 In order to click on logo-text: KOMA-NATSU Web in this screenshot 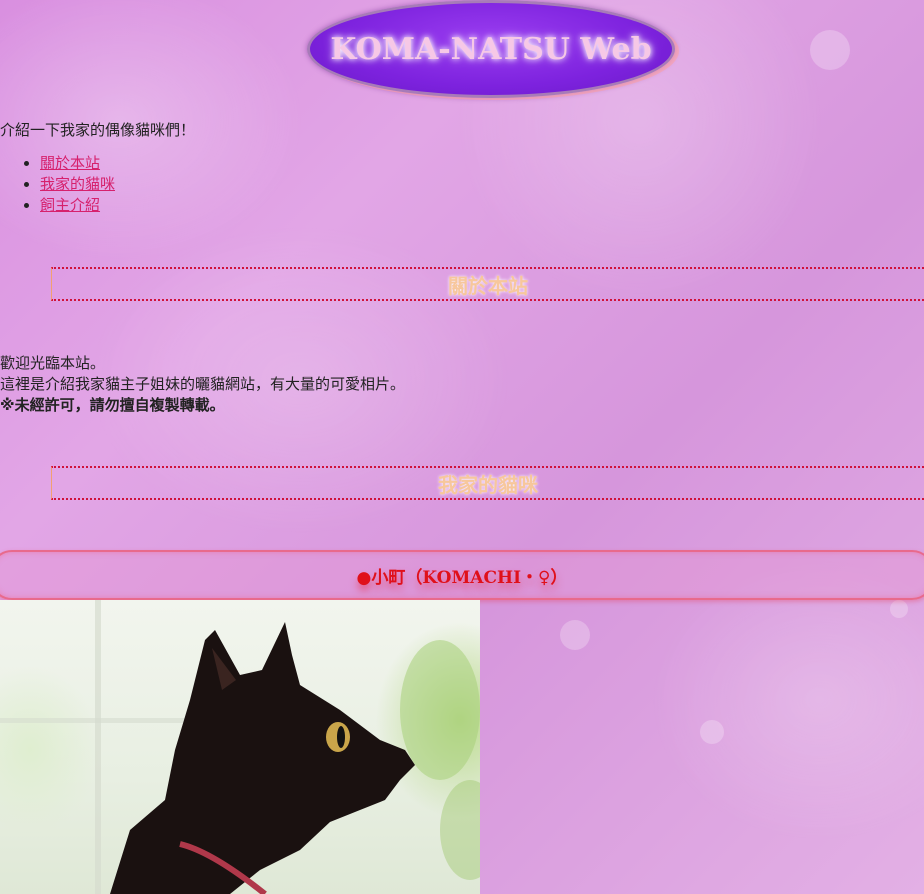, I will do `click(491, 49)`.